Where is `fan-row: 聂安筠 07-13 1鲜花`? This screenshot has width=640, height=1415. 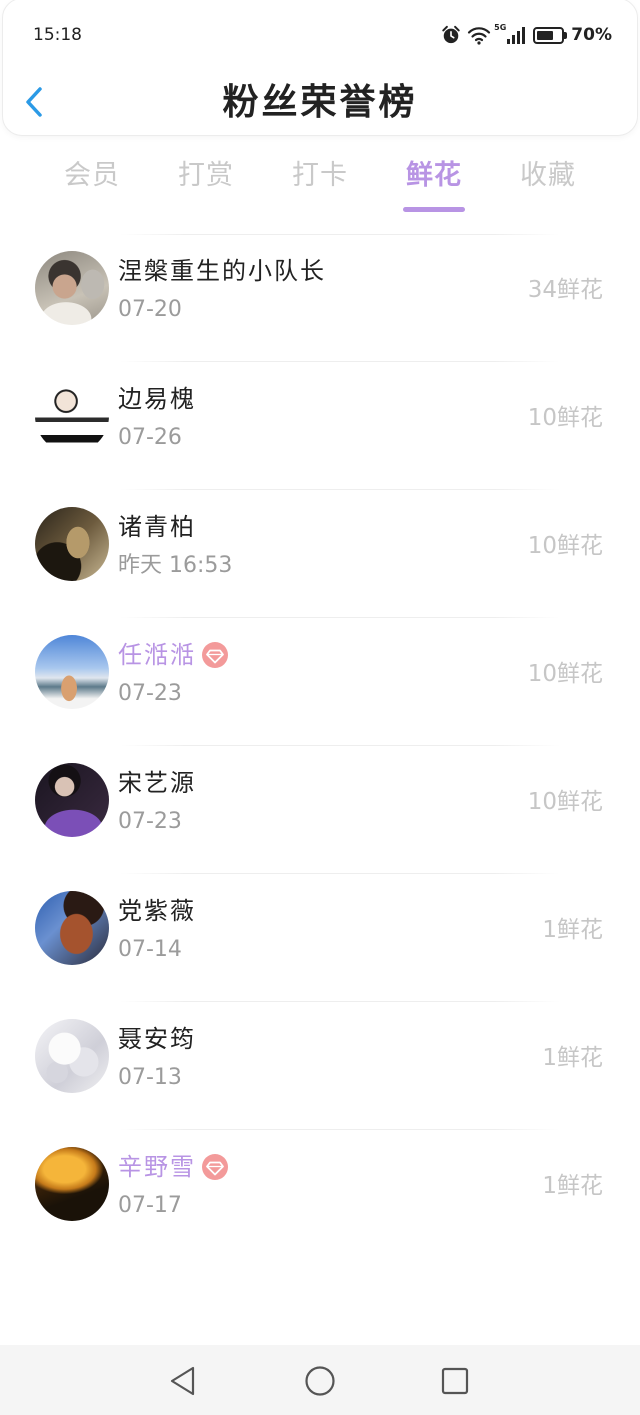
fan-row: 聂安筠 07-13 1鲜花 is located at coordinates (320, 1066).